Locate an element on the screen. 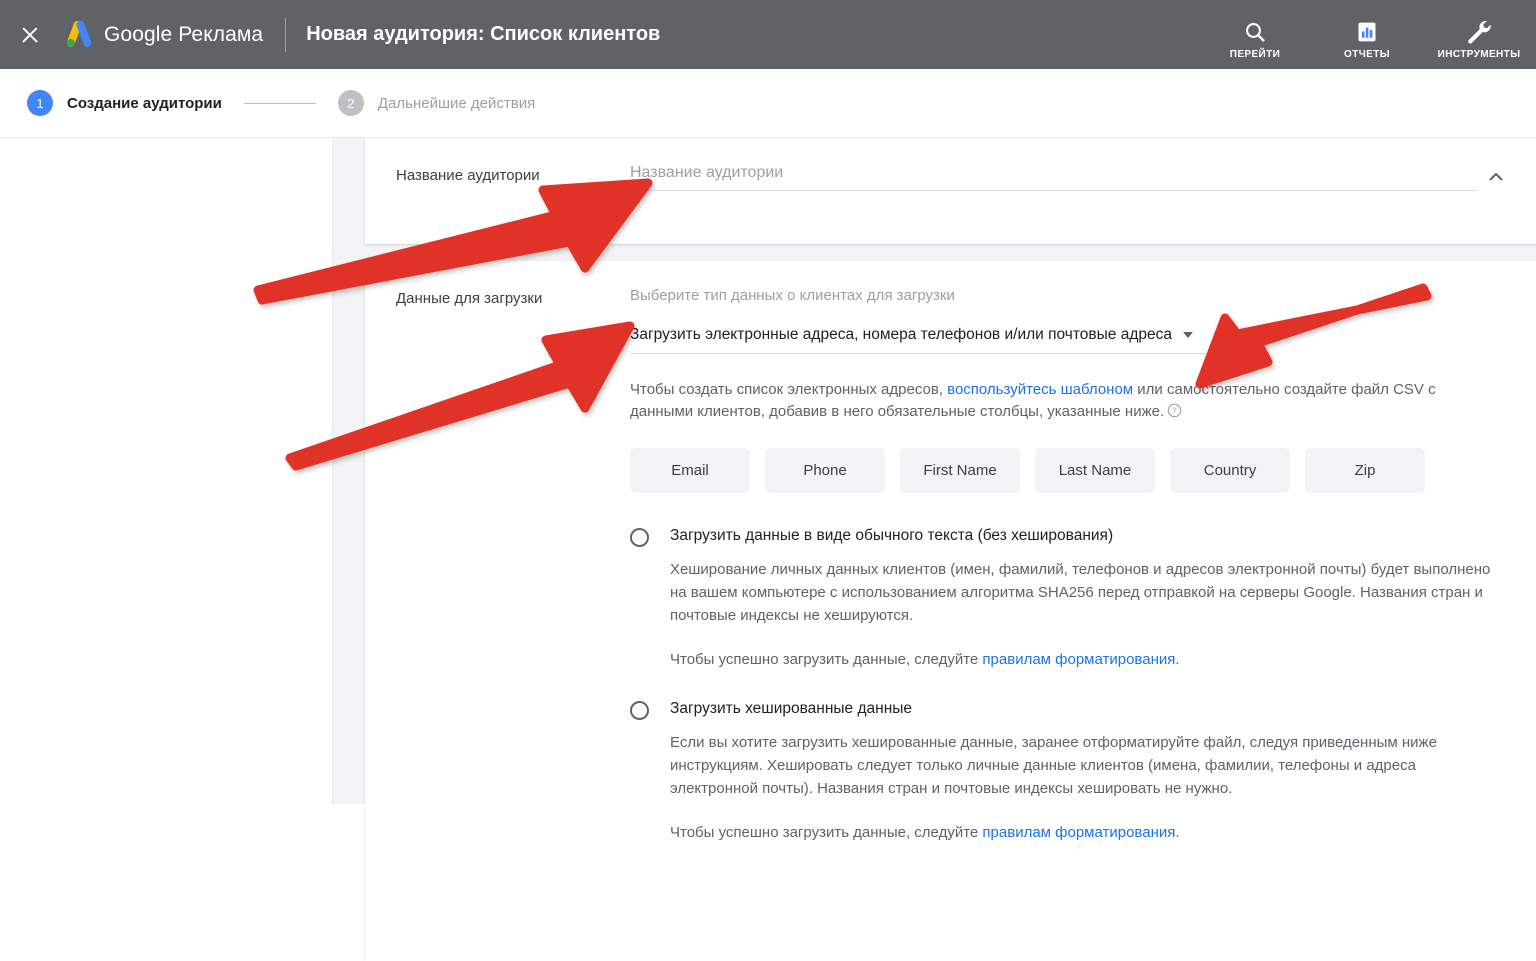  page-title: Новая аудитория: Список клиентов is located at coordinates (483, 34).